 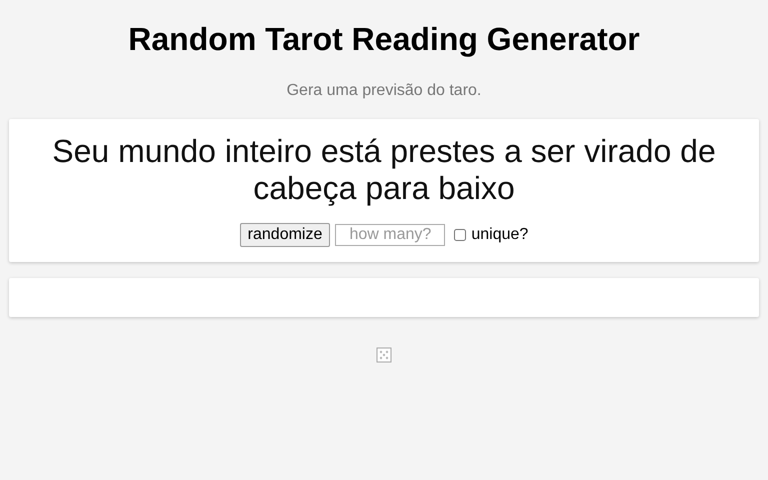 I want to click on subtitle: Gera uma previsão do taro., so click(x=384, y=91).